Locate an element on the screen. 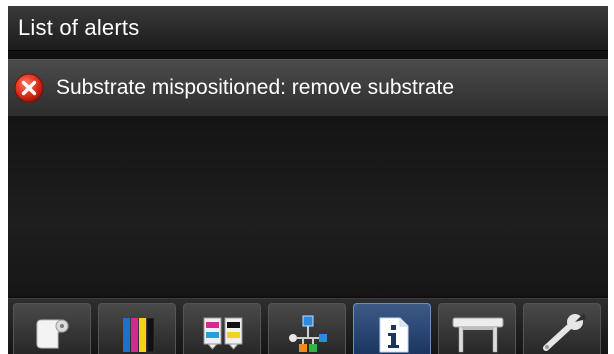 Image resolution: width=614 pixels, height=354 pixels. information-button is located at coordinates (392, 328).